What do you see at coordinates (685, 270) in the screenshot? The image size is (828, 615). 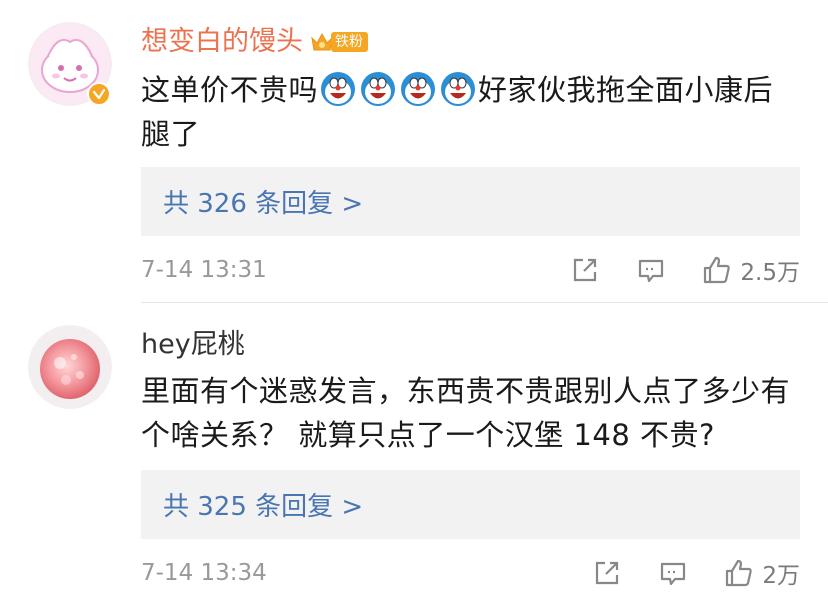 I see `comment-actions: 2.5万` at bounding box center [685, 270].